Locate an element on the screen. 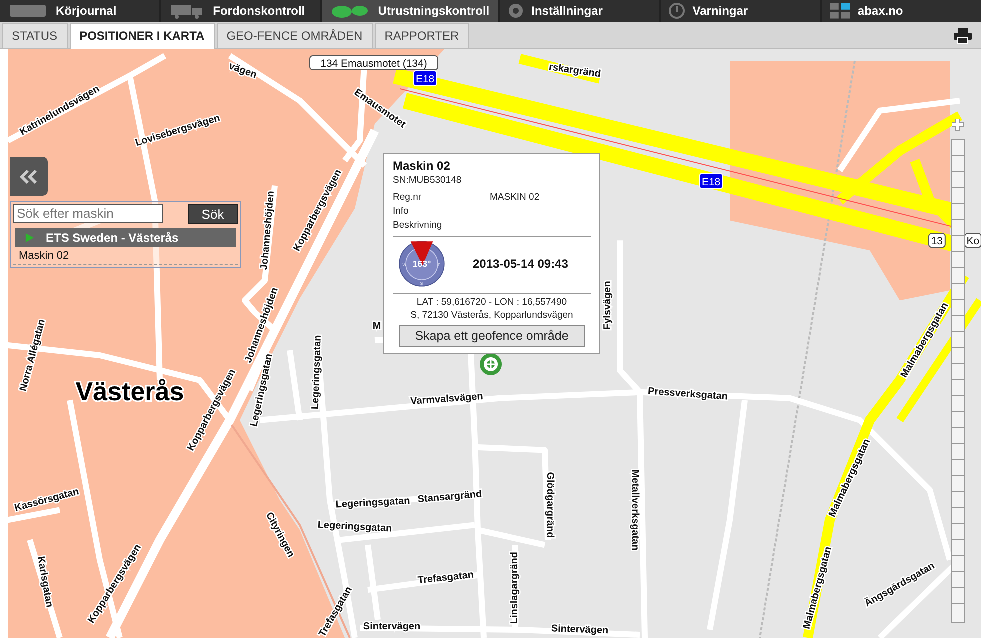  route-shield: Ko is located at coordinates (972, 240).